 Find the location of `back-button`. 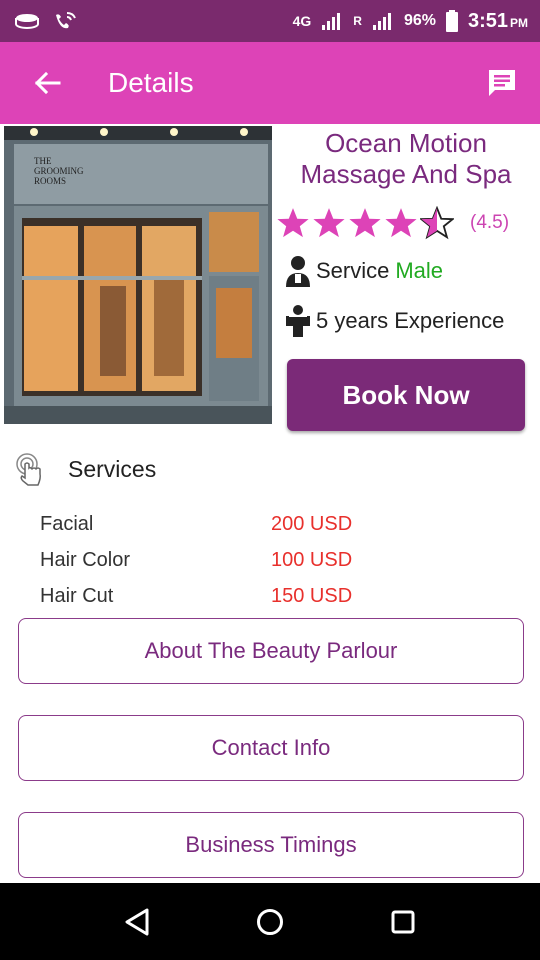

back-button is located at coordinates (47, 83).